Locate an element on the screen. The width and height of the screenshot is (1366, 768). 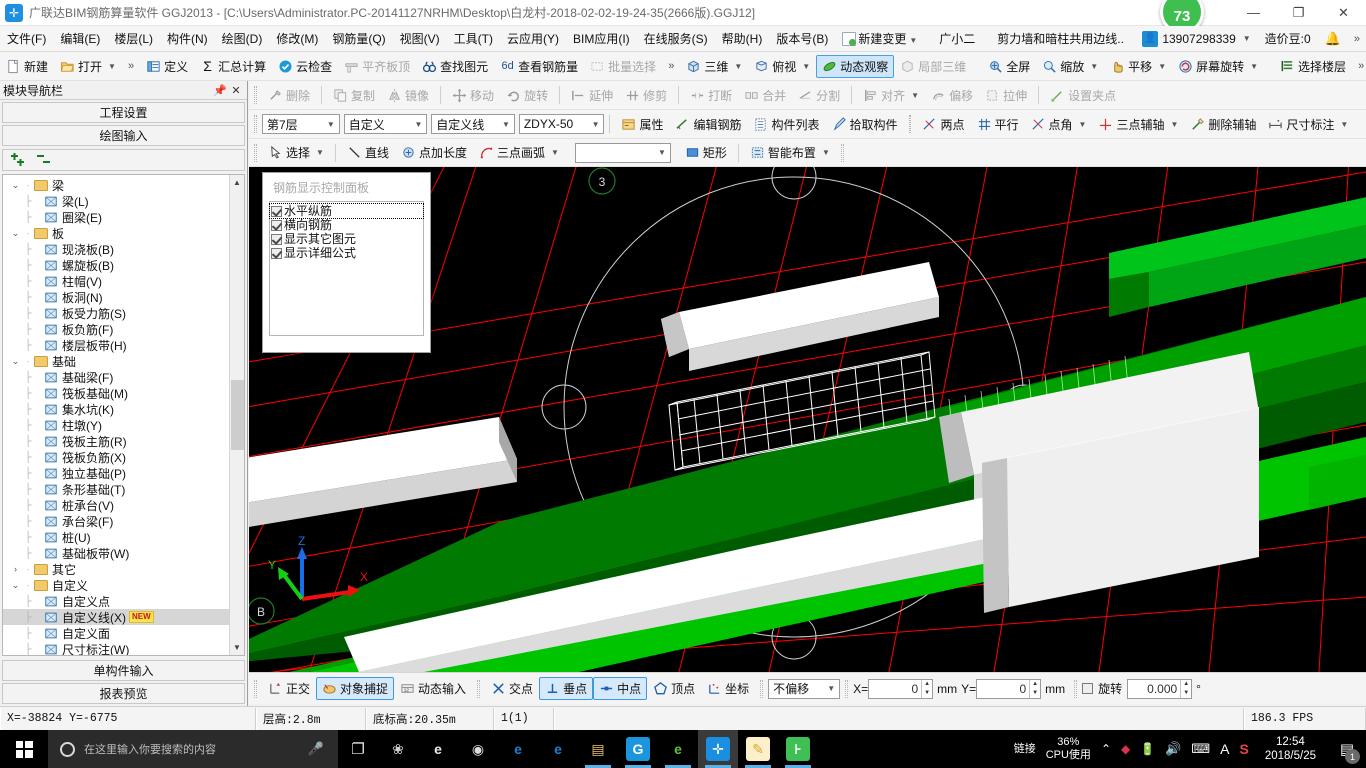
cpu-usage-widget: 36% CPU使用 is located at coordinates (1068, 749).